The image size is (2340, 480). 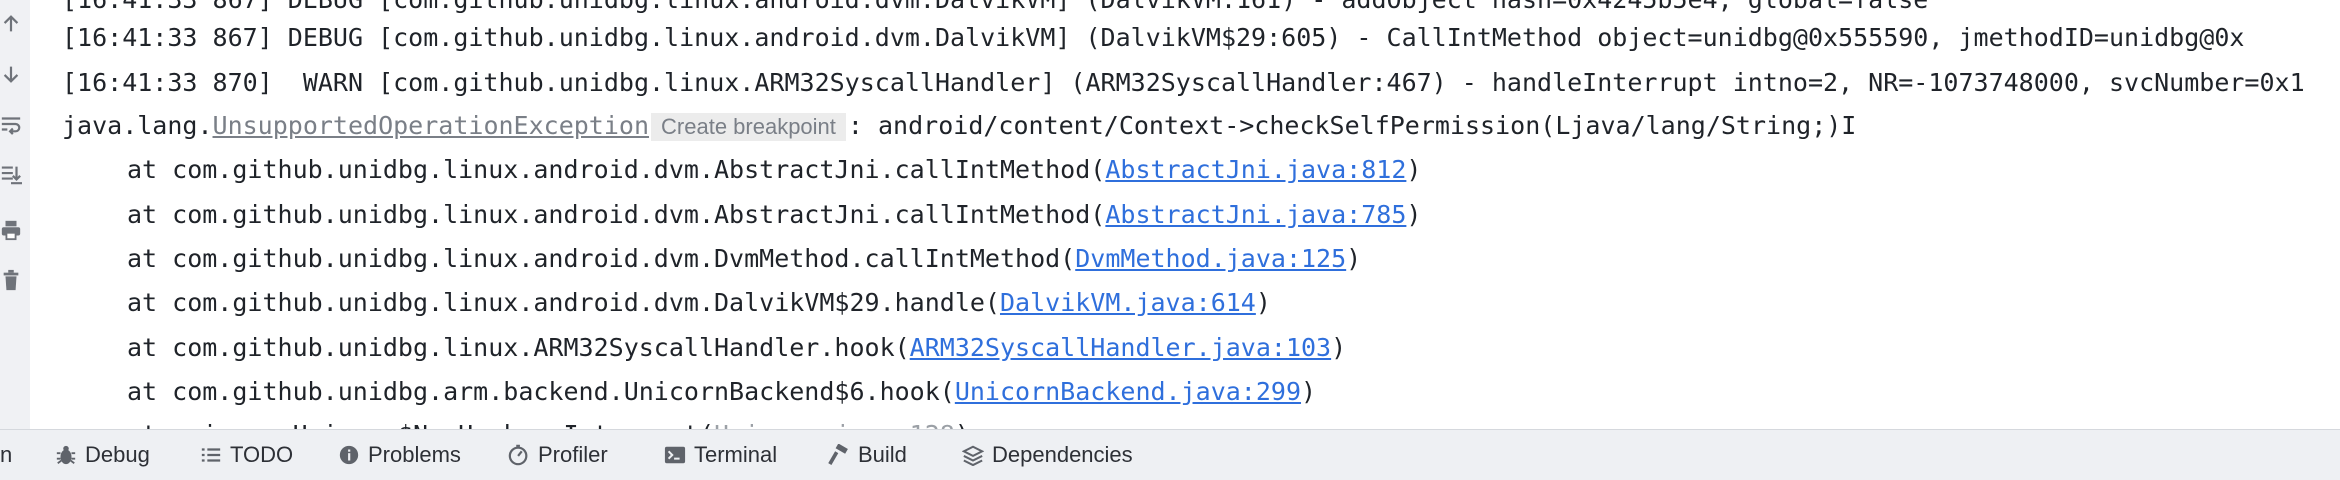 What do you see at coordinates (518, 455) in the screenshot?
I see `profiler-icon` at bounding box center [518, 455].